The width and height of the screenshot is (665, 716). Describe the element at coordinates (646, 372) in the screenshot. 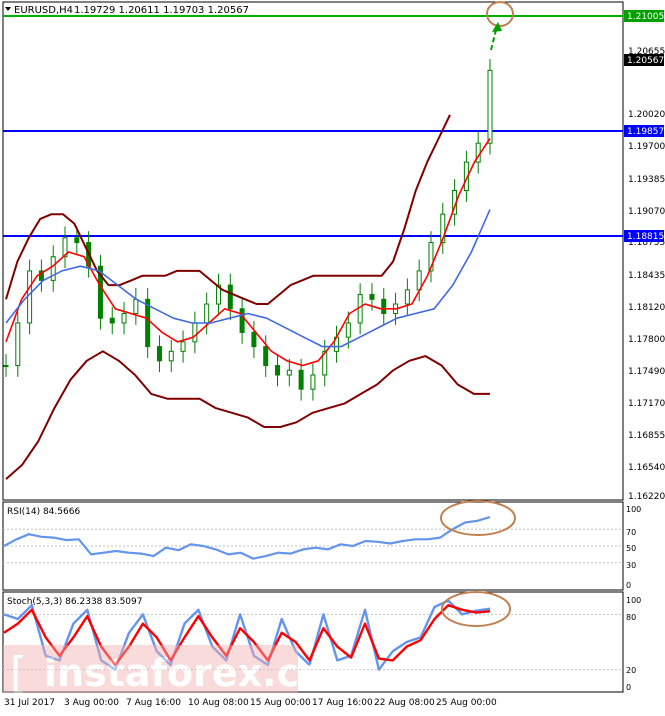

I see `price-tick: 1.17490` at that location.